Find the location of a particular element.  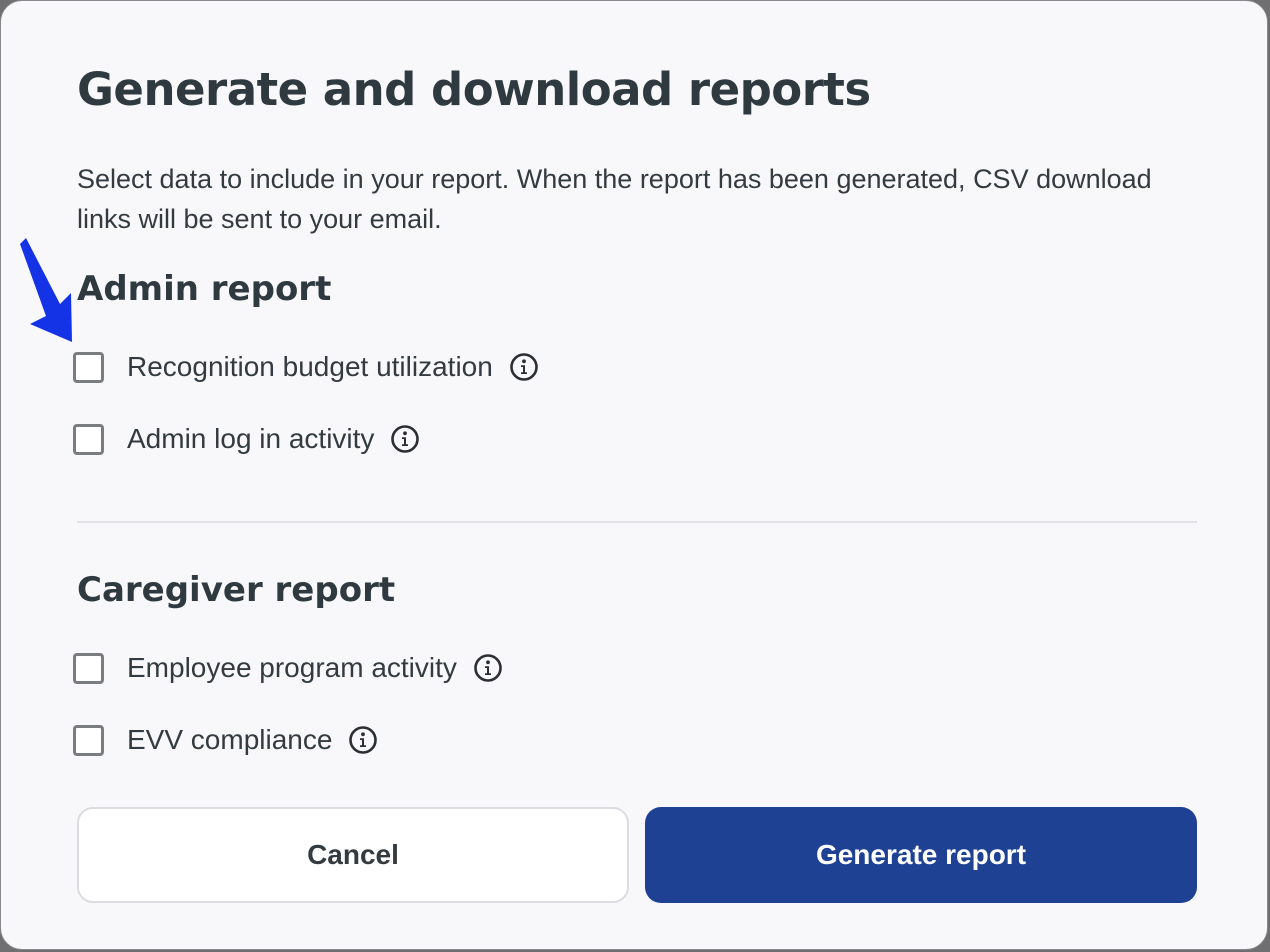

option-label: Employee program activity is located at coordinates (292, 667).